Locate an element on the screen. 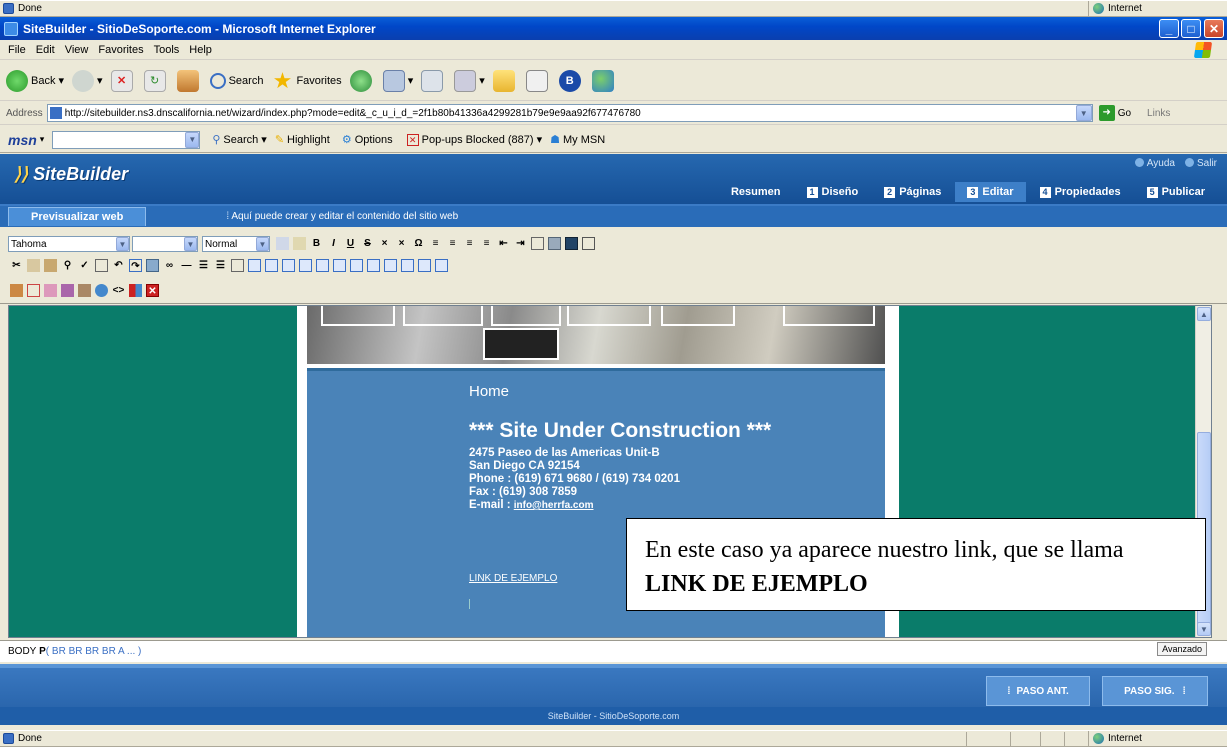 This screenshot has width=1227, height=747. home-button is located at coordinates (189, 80).